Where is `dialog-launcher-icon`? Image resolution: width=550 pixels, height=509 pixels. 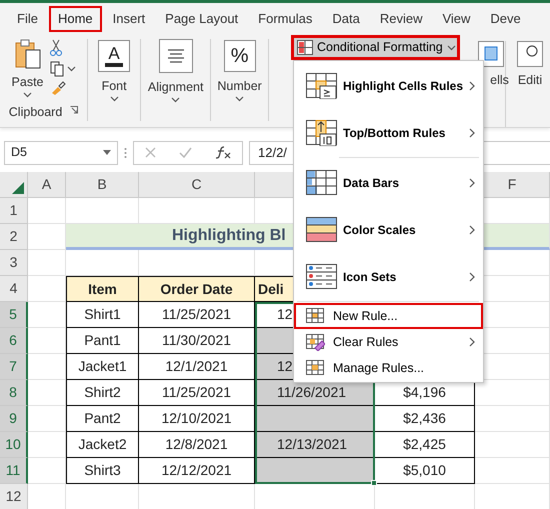
dialog-launcher-icon is located at coordinates (74, 110).